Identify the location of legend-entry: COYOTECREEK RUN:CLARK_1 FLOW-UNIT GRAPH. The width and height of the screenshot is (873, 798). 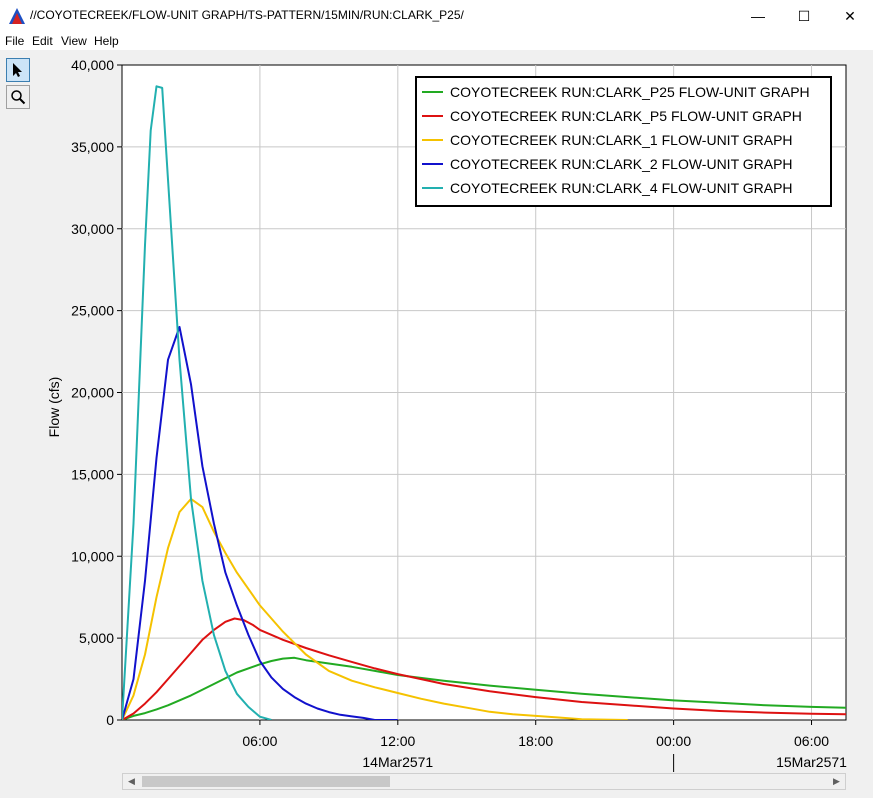
(621, 140).